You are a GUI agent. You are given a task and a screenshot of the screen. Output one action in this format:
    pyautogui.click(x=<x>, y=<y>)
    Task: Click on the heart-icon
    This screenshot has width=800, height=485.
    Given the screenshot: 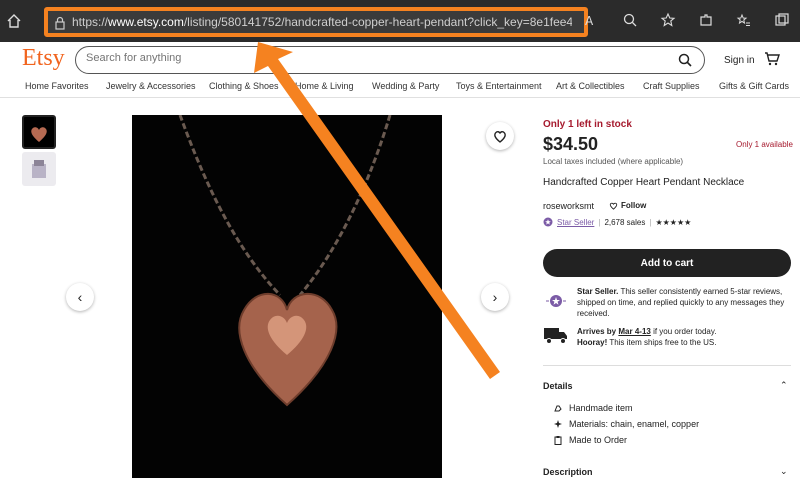 What is the action you would take?
    pyautogui.click(x=500, y=137)
    